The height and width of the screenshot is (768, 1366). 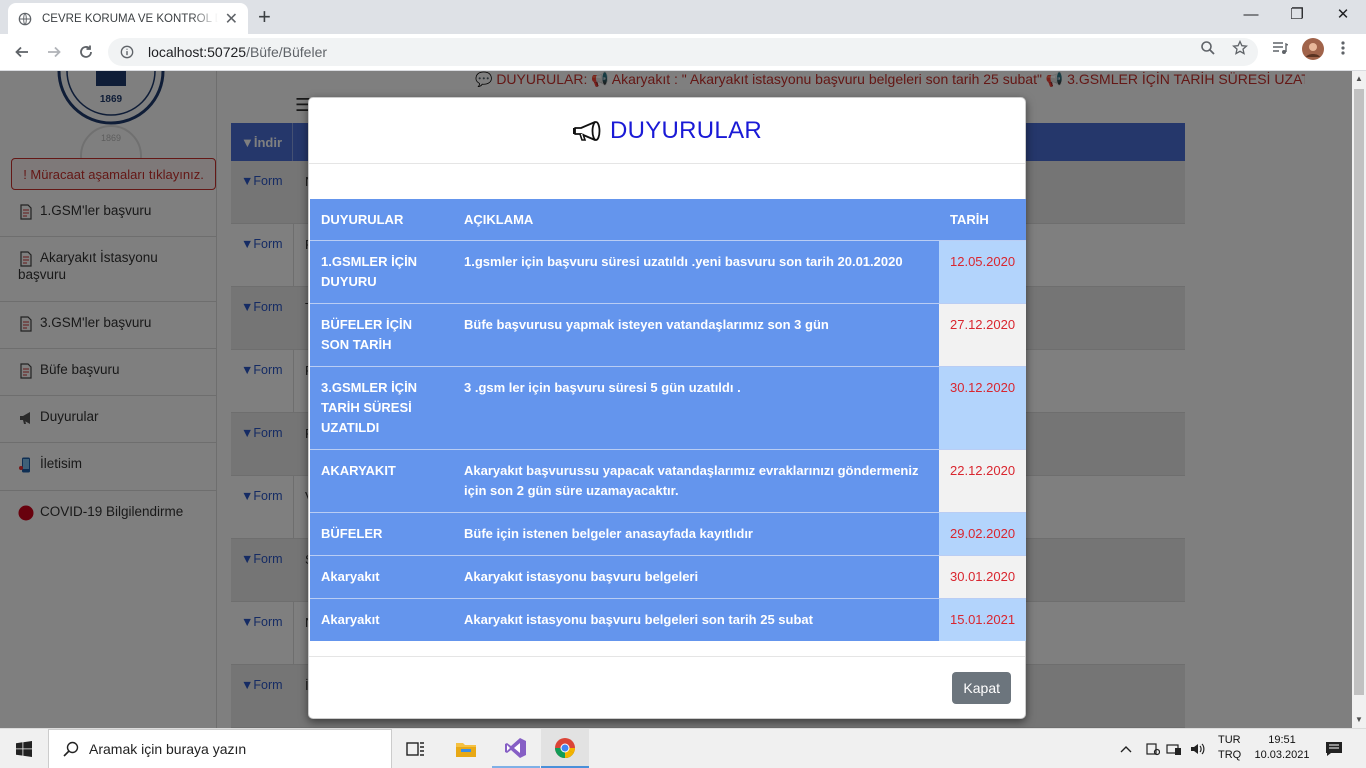 I want to click on modal-title: DUYURULAR, so click(x=686, y=130).